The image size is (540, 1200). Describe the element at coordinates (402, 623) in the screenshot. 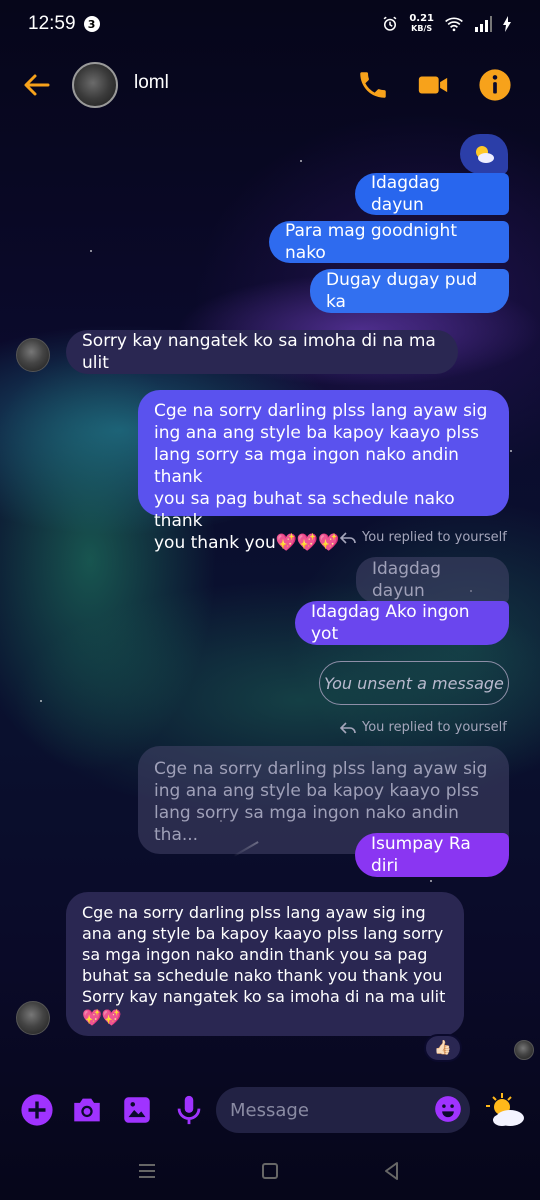

I see `message-bubble-outgoing: Idagdag Ako ingon yot` at that location.